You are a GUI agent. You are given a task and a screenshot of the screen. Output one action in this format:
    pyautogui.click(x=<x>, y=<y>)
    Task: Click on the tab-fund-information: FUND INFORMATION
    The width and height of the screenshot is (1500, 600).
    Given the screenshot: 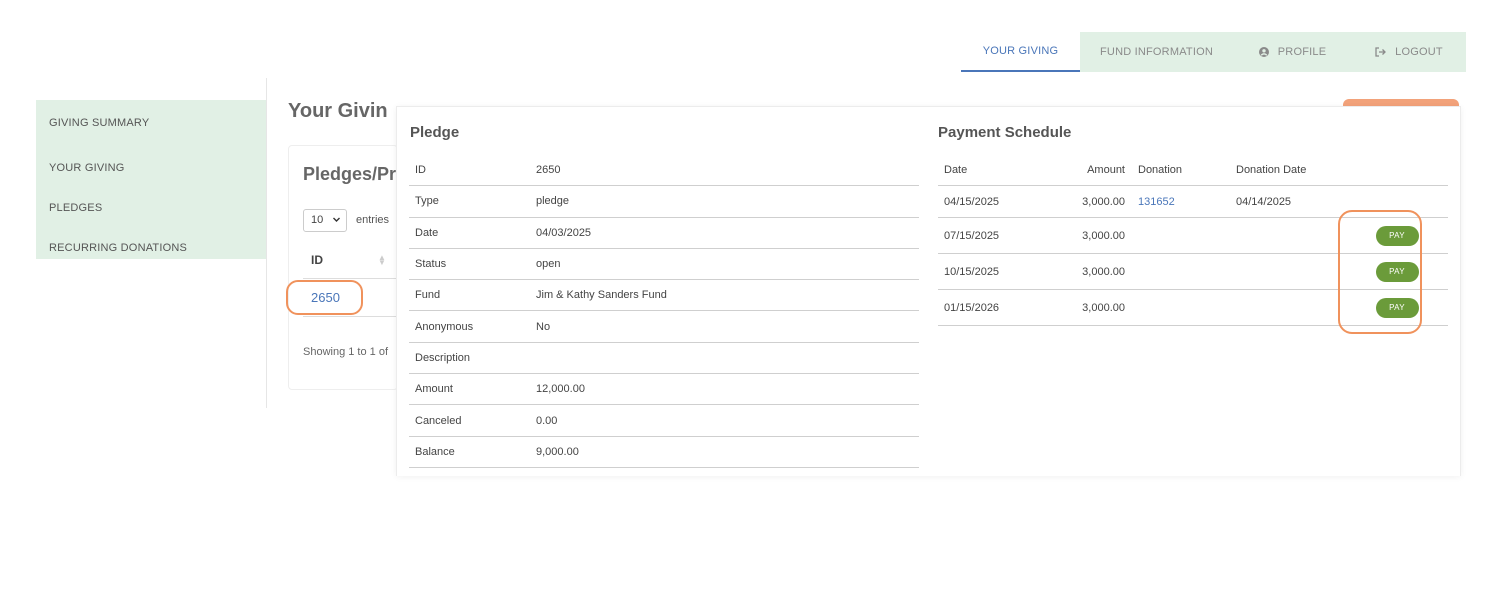 What is the action you would take?
    pyautogui.click(x=1156, y=52)
    